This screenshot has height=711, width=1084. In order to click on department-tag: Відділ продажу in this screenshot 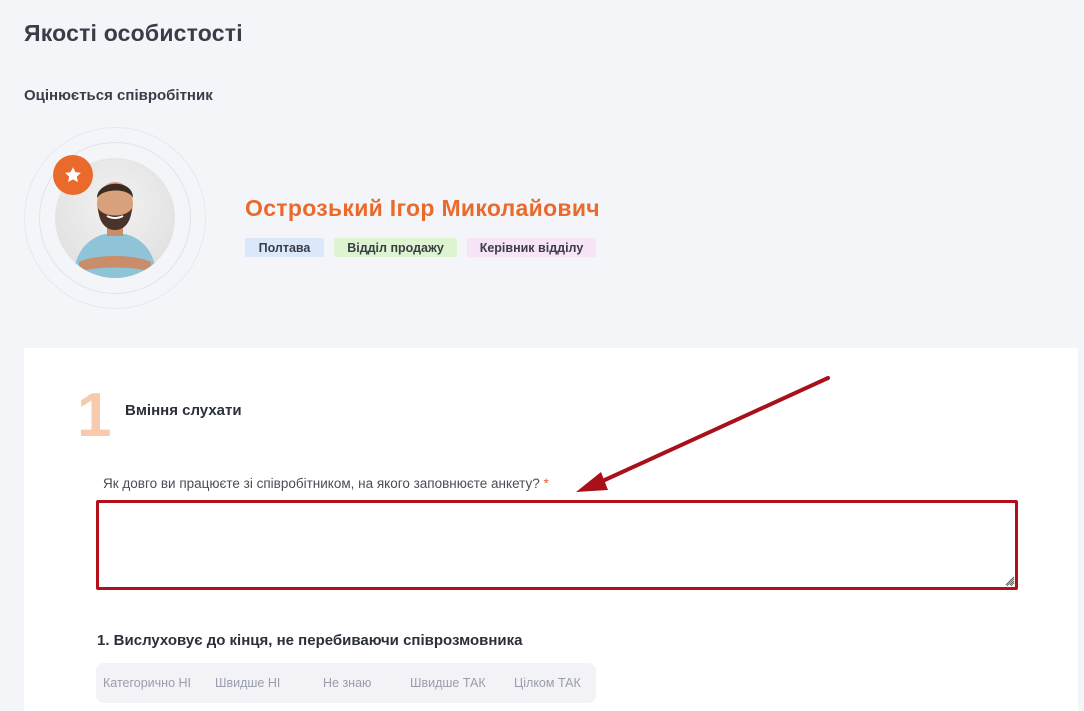, I will do `click(395, 247)`.